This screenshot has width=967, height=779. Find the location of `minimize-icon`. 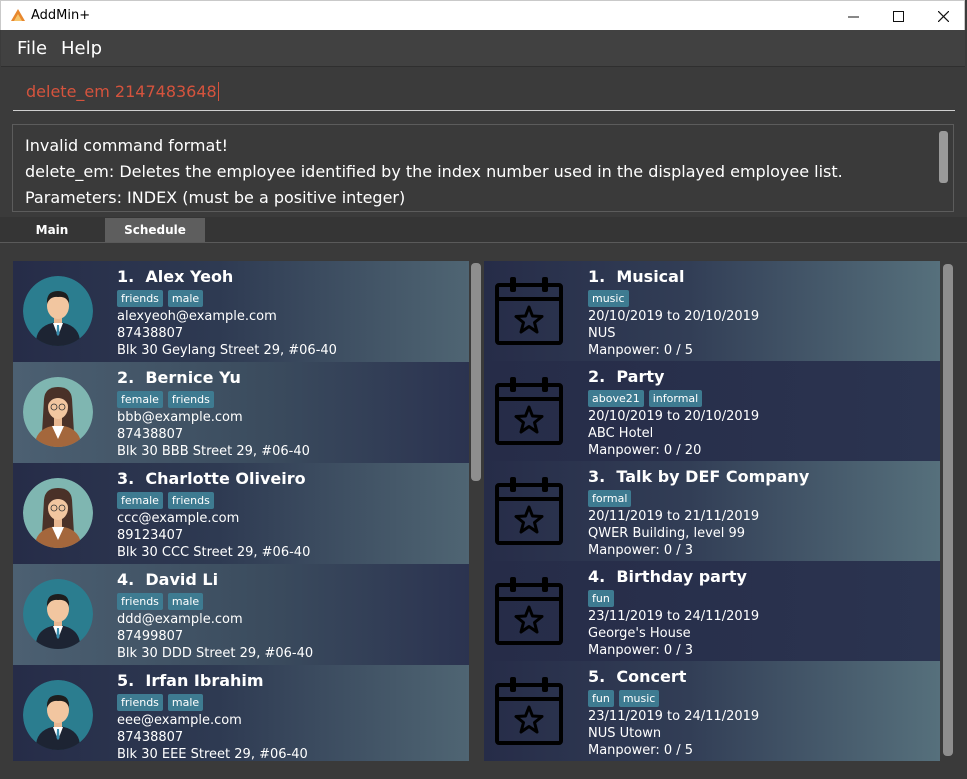

minimize-icon is located at coordinates (853, 16).